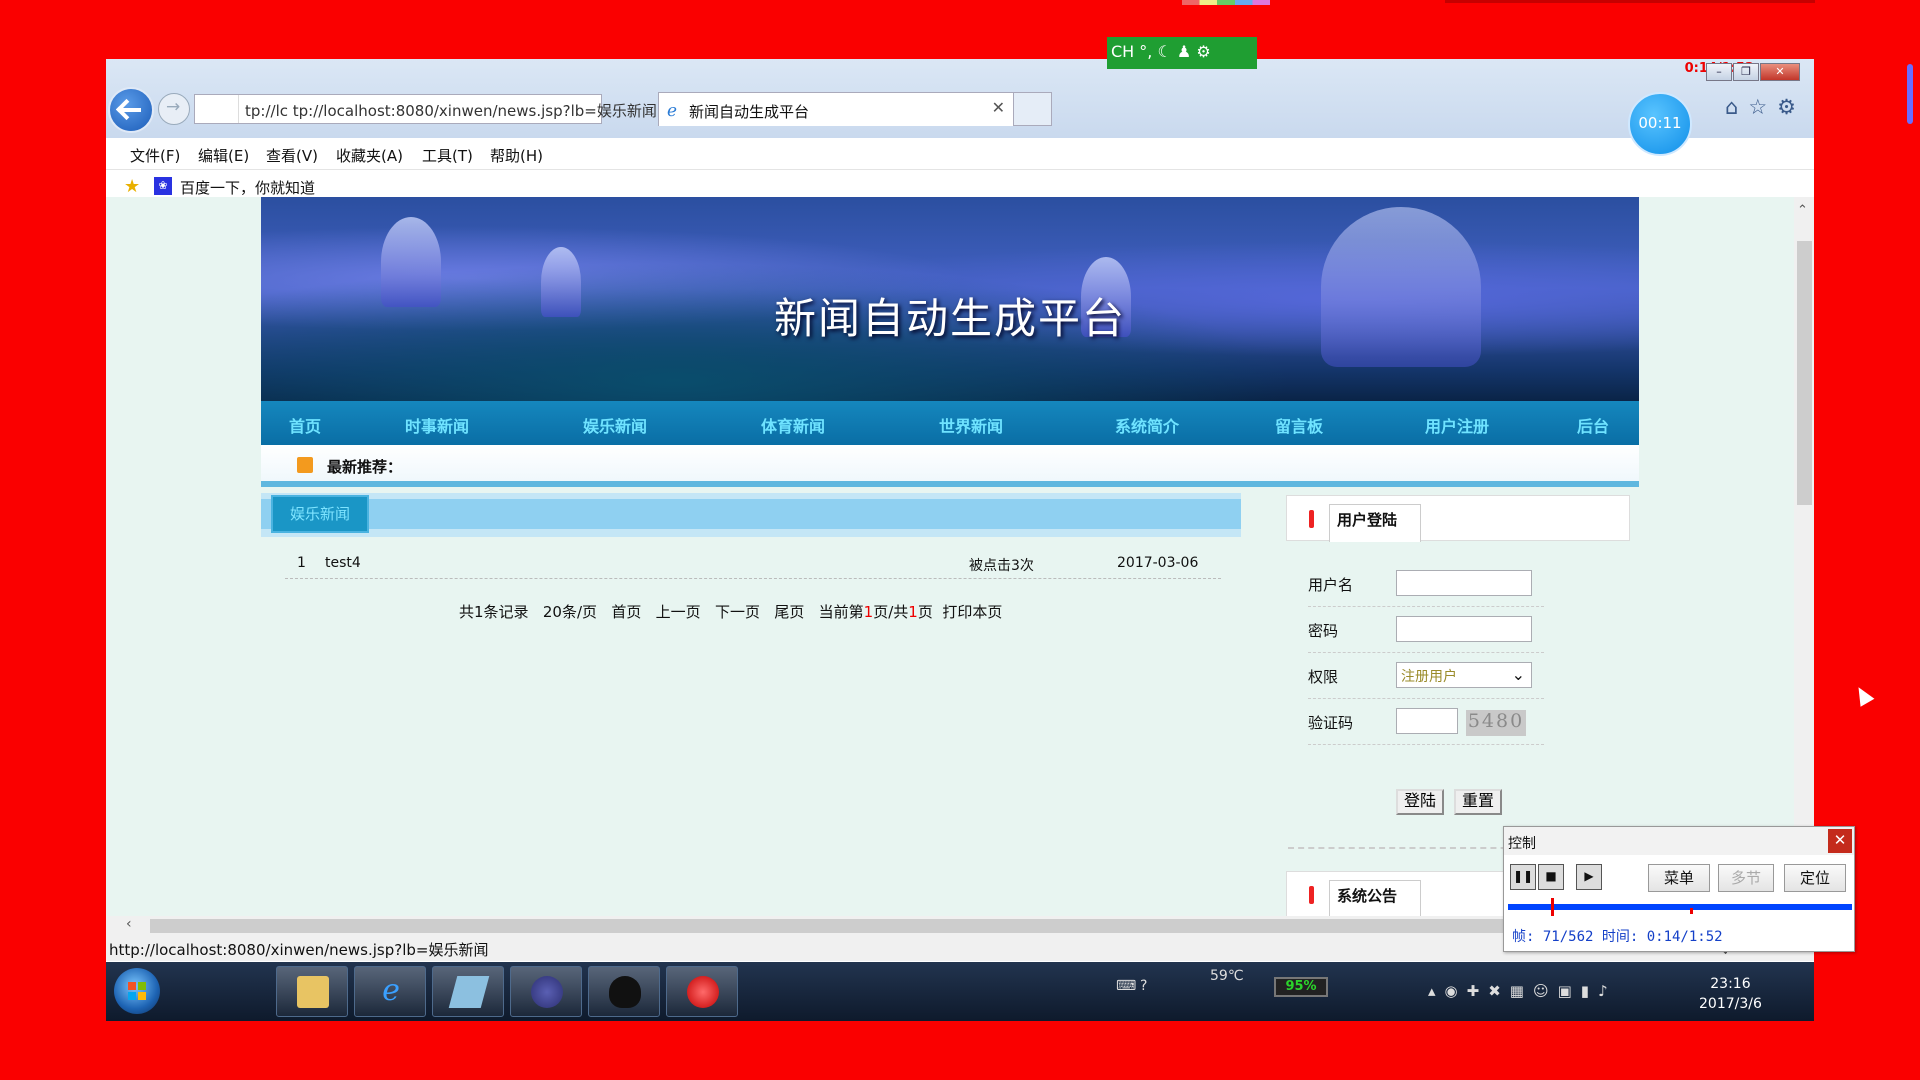  Describe the element at coordinates (1804, 373) in the screenshot. I see `vertical-scroll-thumb` at that location.